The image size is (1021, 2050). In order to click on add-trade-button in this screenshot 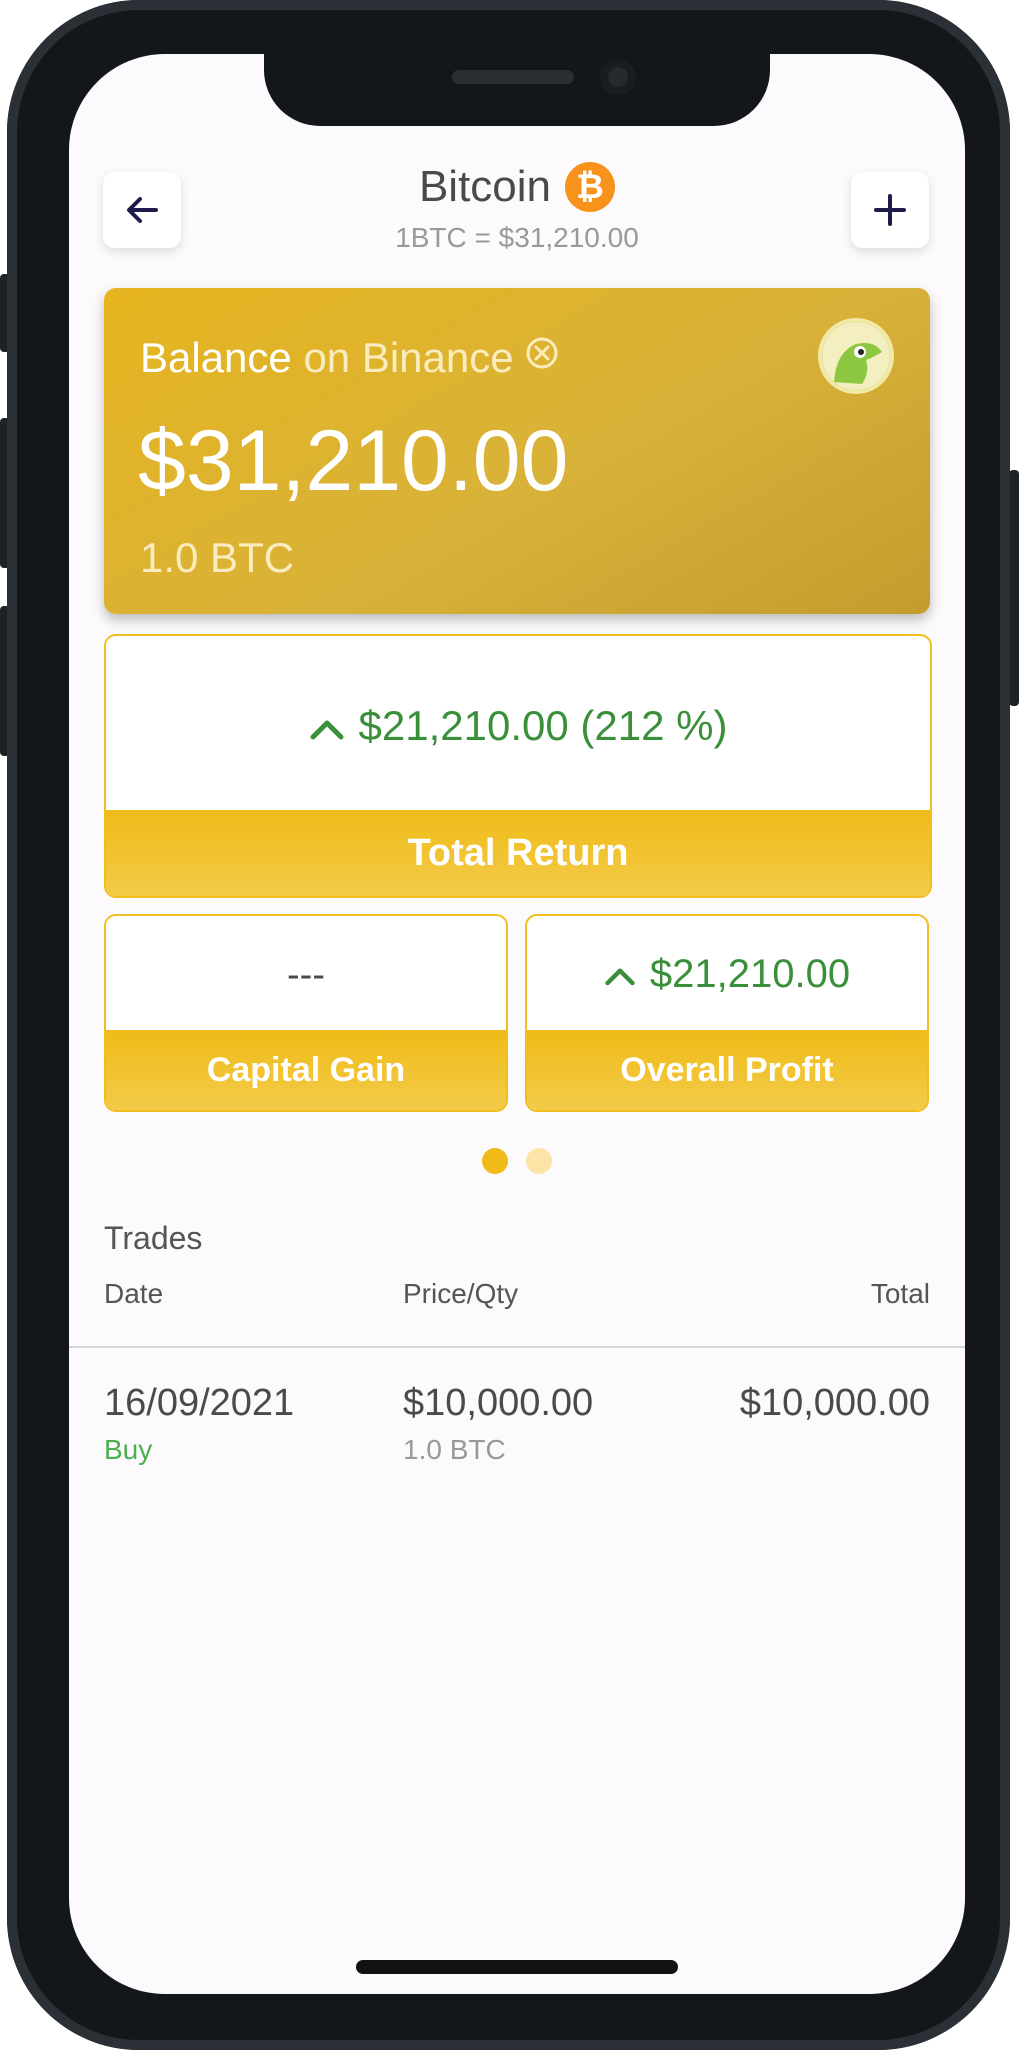, I will do `click(890, 210)`.